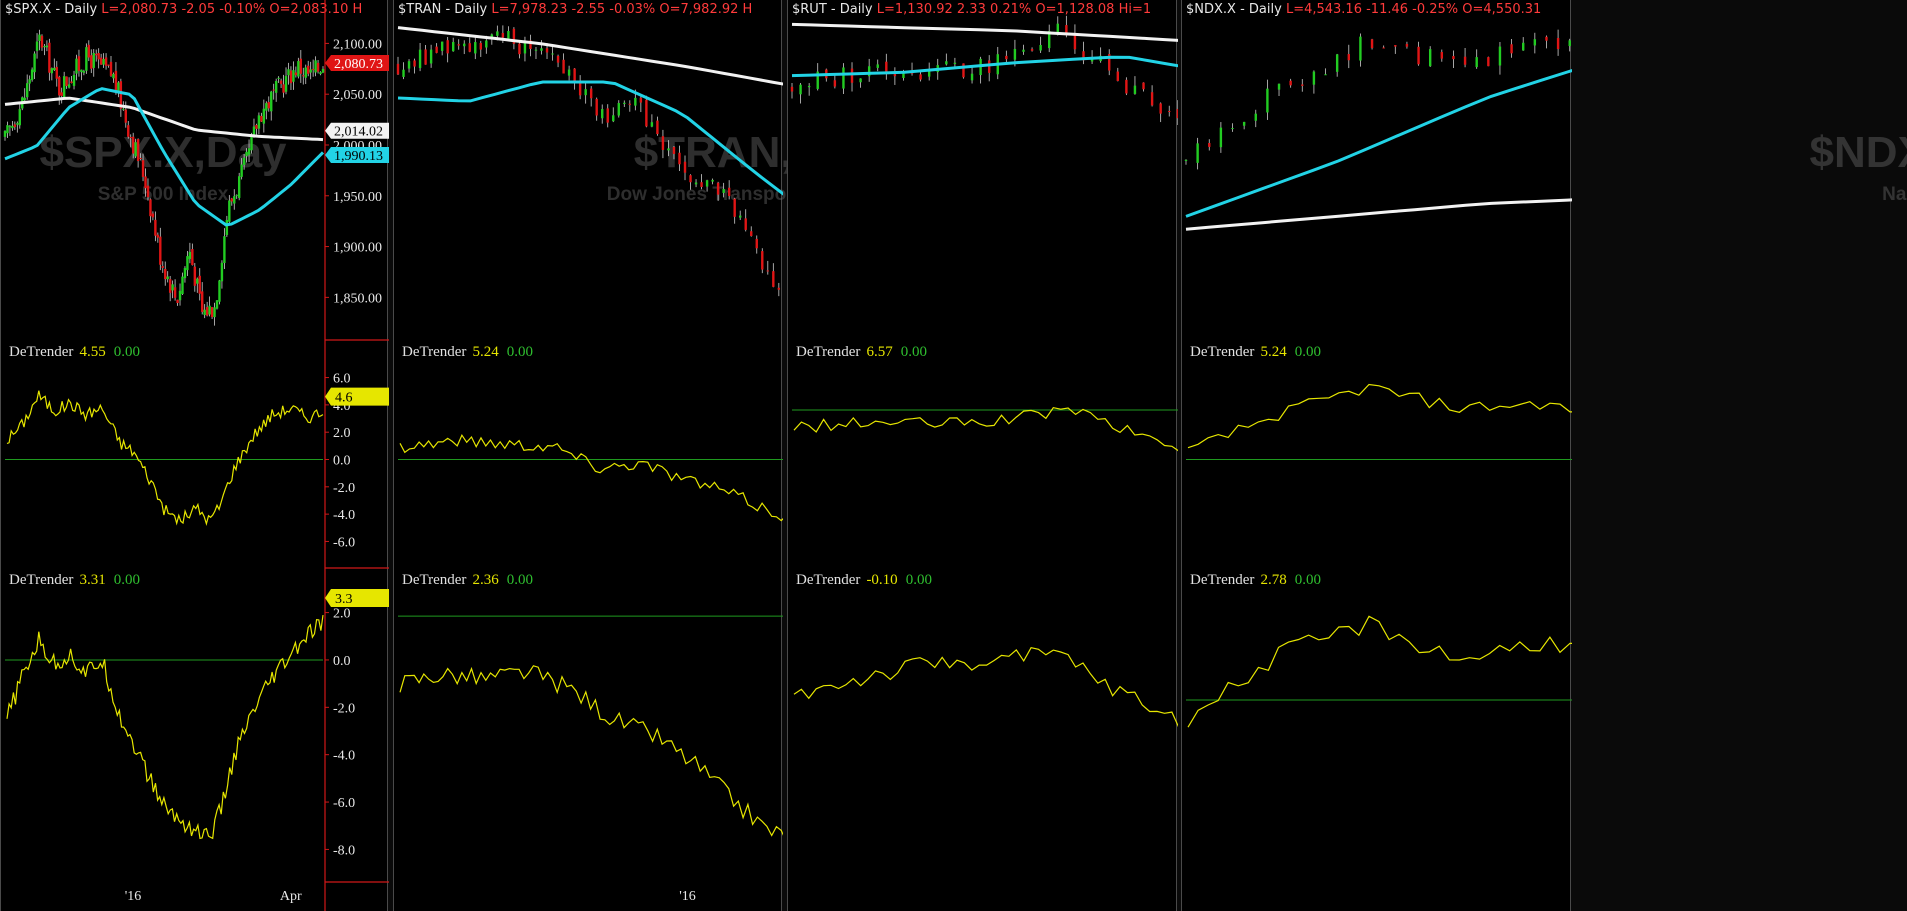  I want to click on detrender-badge-label: 3.3, so click(344, 599).